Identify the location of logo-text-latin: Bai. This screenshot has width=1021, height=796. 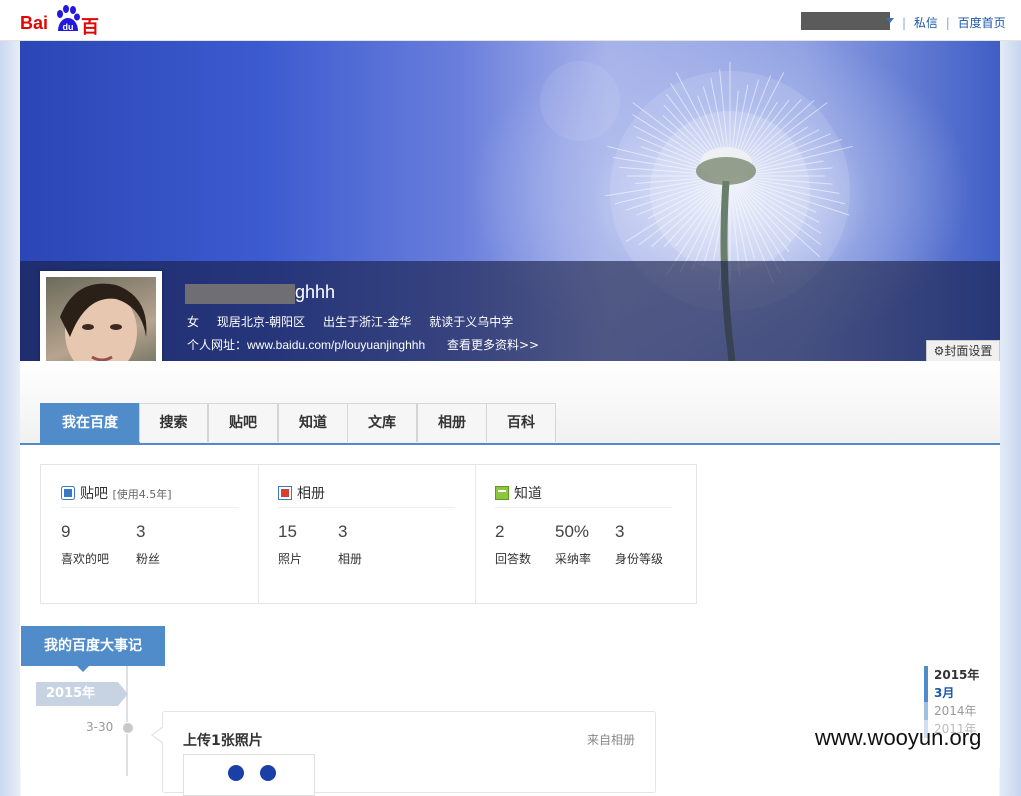
(34, 23).